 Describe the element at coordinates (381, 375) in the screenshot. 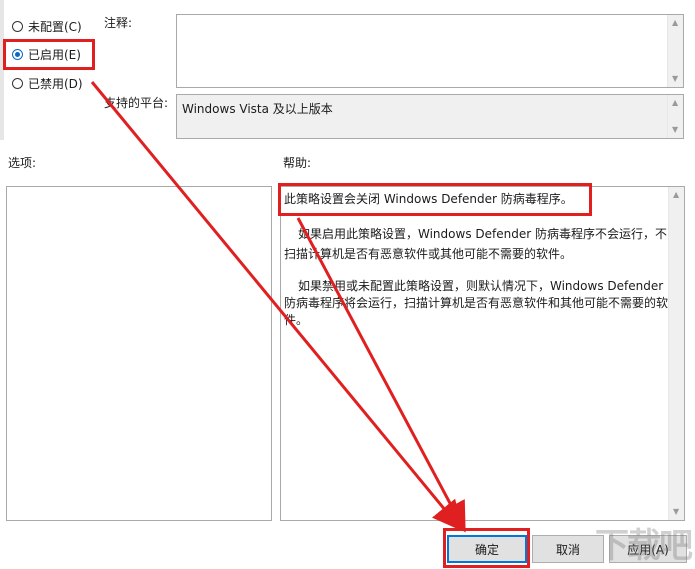

I see `arrow-help-to-ok` at that location.